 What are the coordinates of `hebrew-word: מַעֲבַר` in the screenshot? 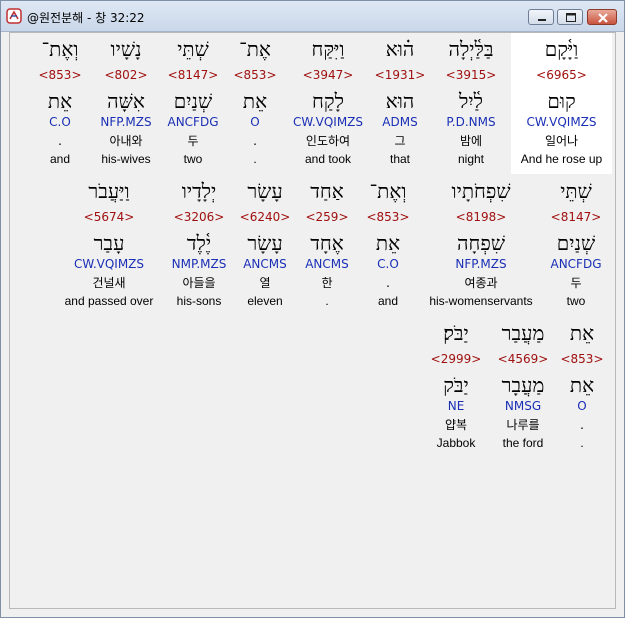 It's located at (523, 333).